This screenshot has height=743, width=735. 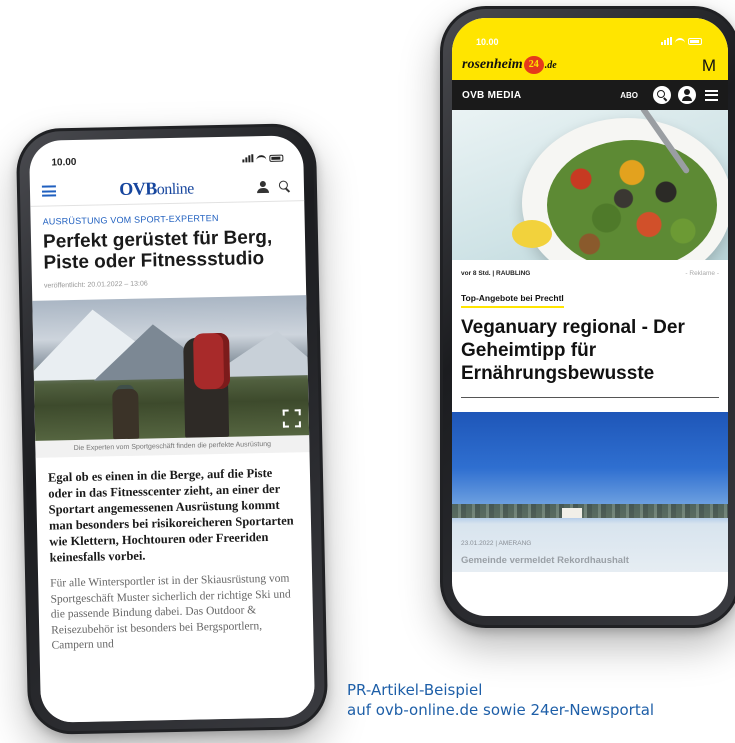 What do you see at coordinates (496, 273) in the screenshot?
I see `article-time-location: vor 8 Std. | RAUBLING` at bounding box center [496, 273].